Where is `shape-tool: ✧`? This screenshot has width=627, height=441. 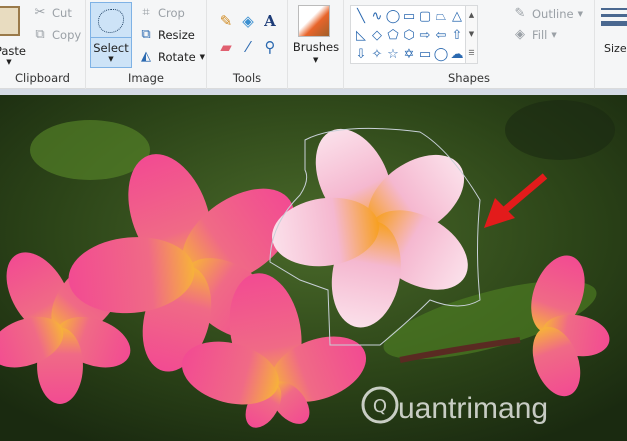
shape-tool: ✧ is located at coordinates (377, 54).